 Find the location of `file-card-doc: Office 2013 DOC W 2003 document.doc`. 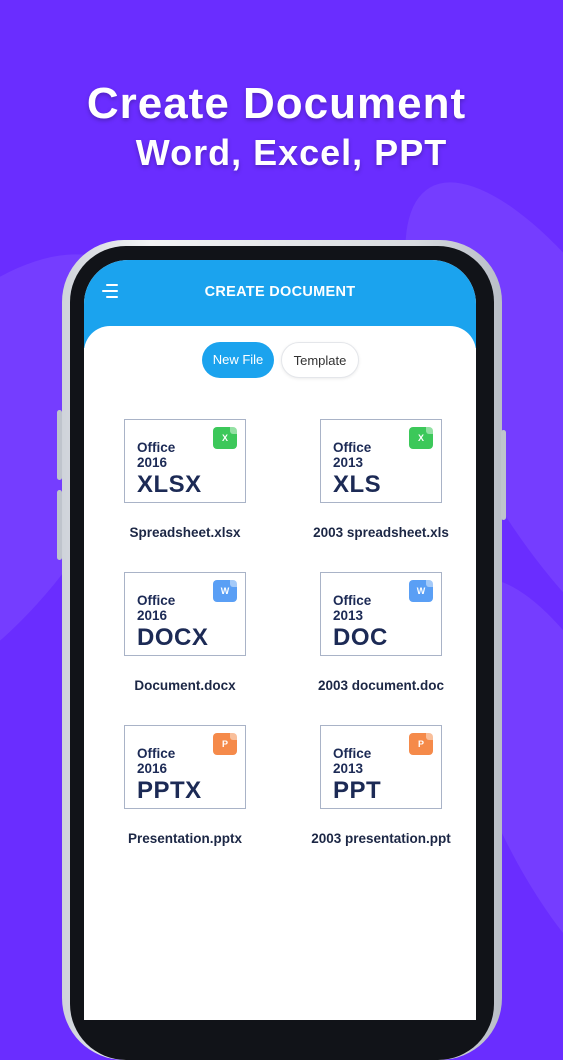

file-card-doc: Office 2013 DOC W 2003 document.doc is located at coordinates (381, 632).